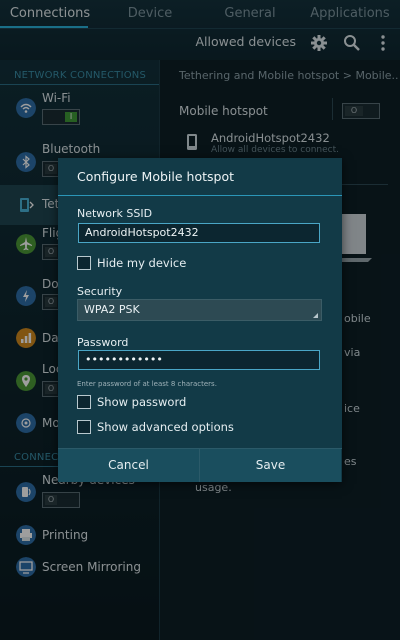 The height and width of the screenshot is (640, 400). I want to click on show-advanced-checkbox, so click(84, 427).